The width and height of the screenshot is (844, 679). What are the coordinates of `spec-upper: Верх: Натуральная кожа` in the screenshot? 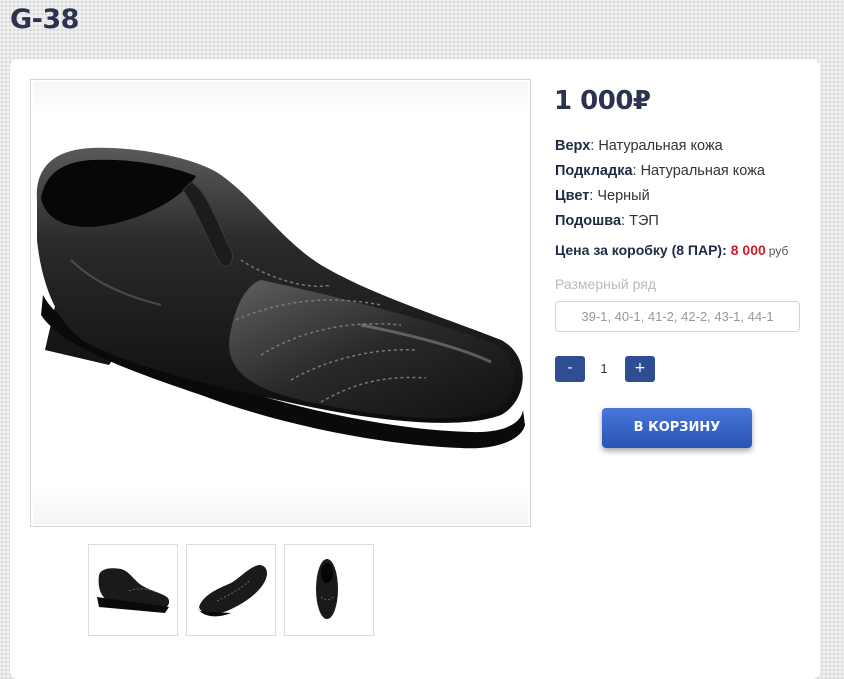 It's located at (639, 146).